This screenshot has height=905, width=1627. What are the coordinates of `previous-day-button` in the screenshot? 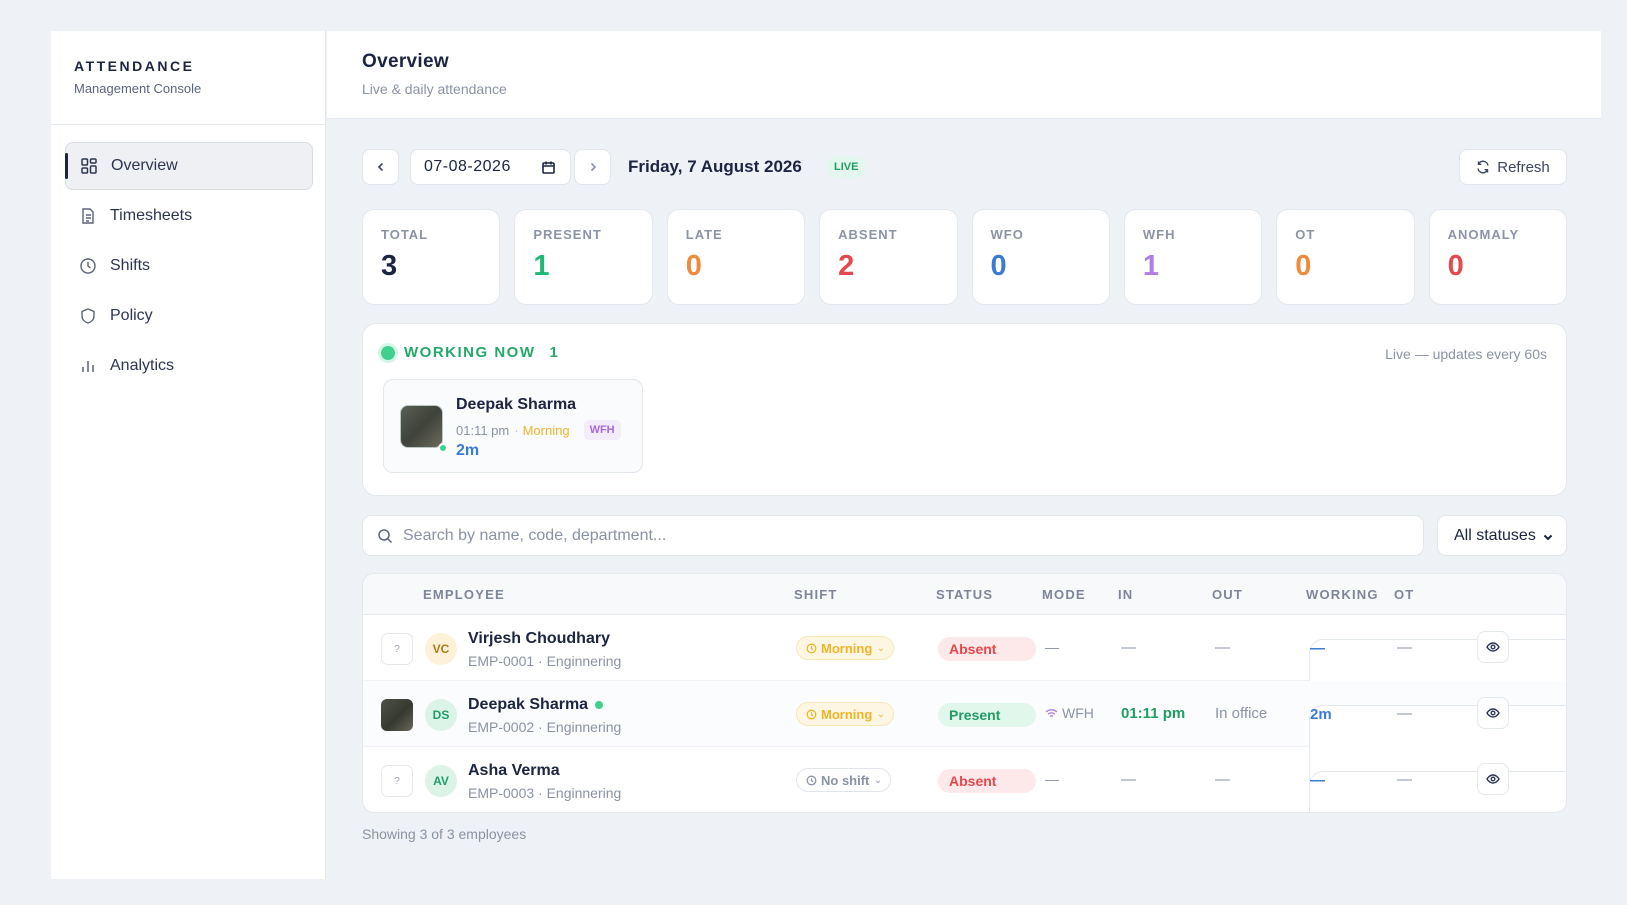 It's located at (380, 167).